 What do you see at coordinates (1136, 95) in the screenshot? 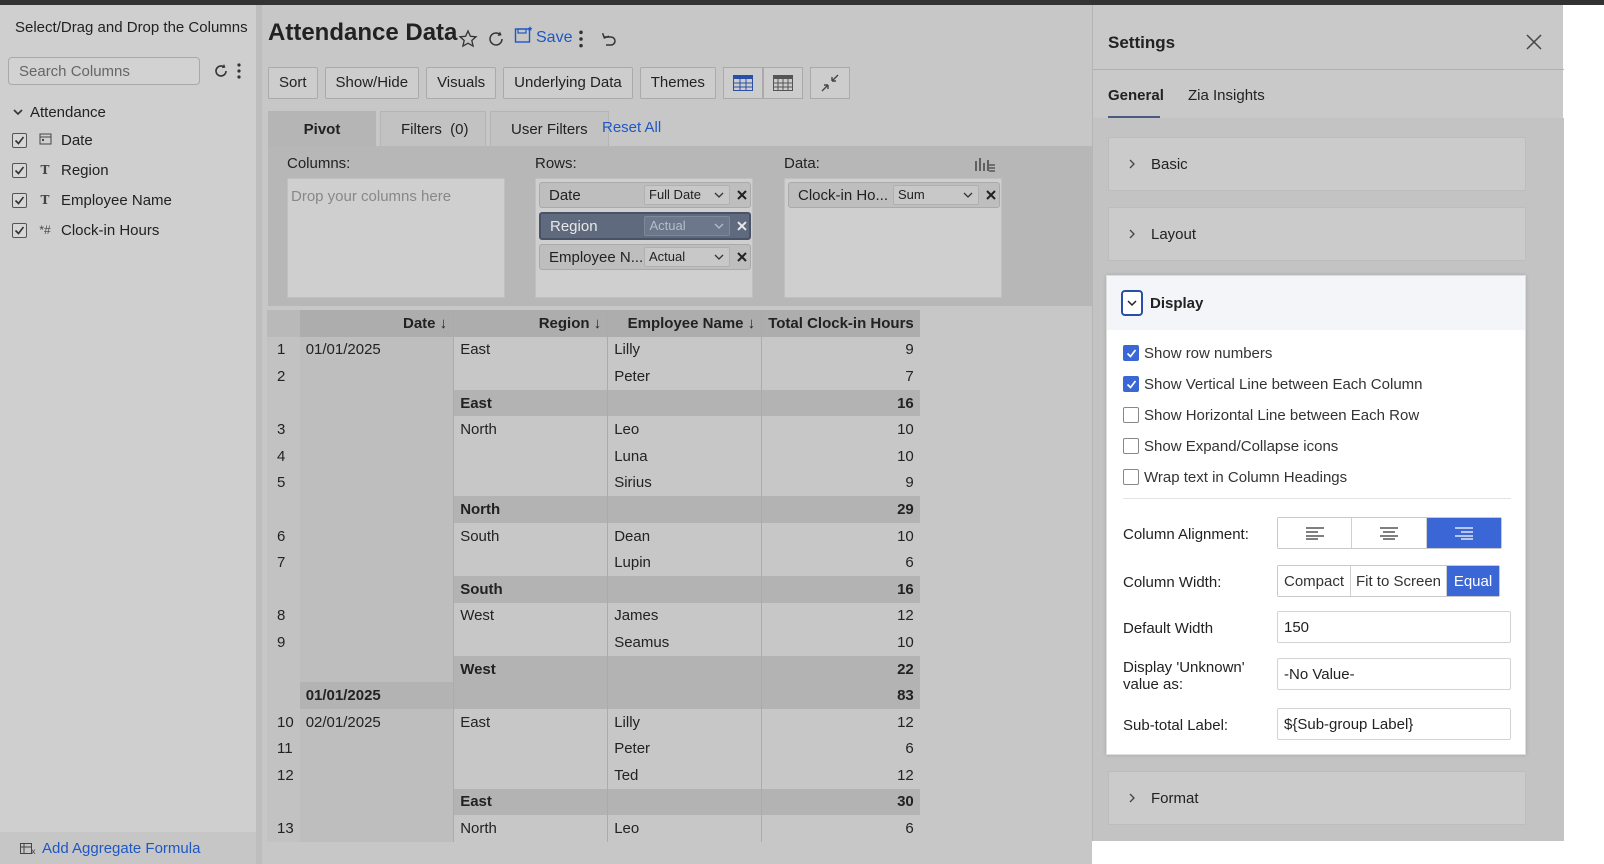
I see `tab-general: General` at bounding box center [1136, 95].